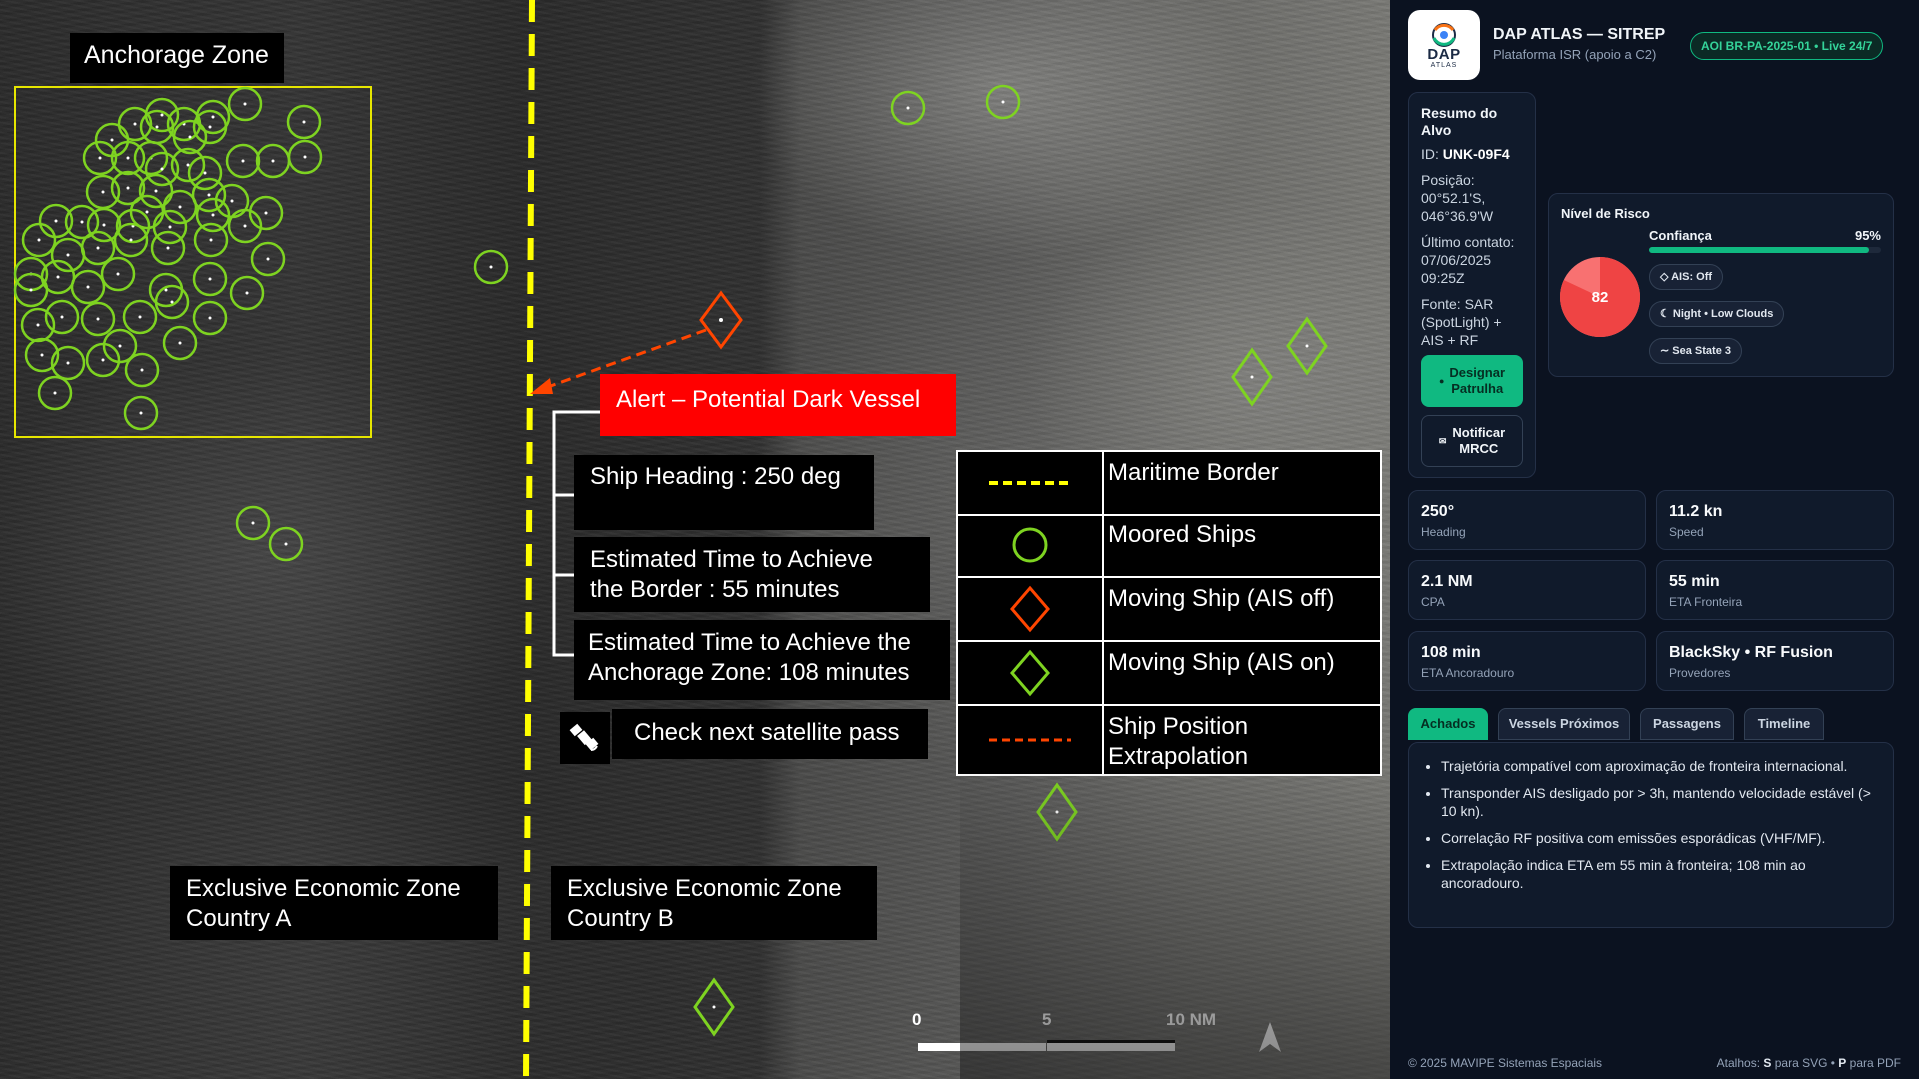 The image size is (1919, 1079). I want to click on green-diamond-icon, so click(1031, 673).